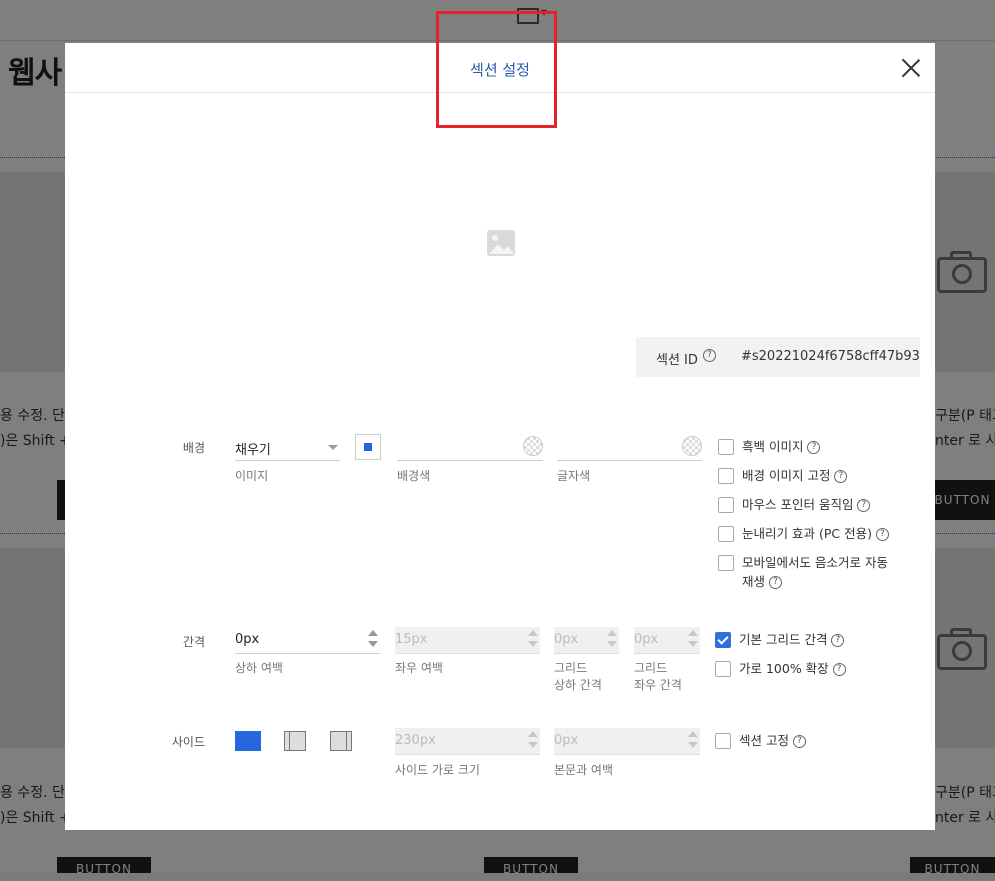 Image resolution: width=995 pixels, height=881 pixels. What do you see at coordinates (584, 770) in the screenshot?
I see `body-margin-caption: 본문과 여백` at bounding box center [584, 770].